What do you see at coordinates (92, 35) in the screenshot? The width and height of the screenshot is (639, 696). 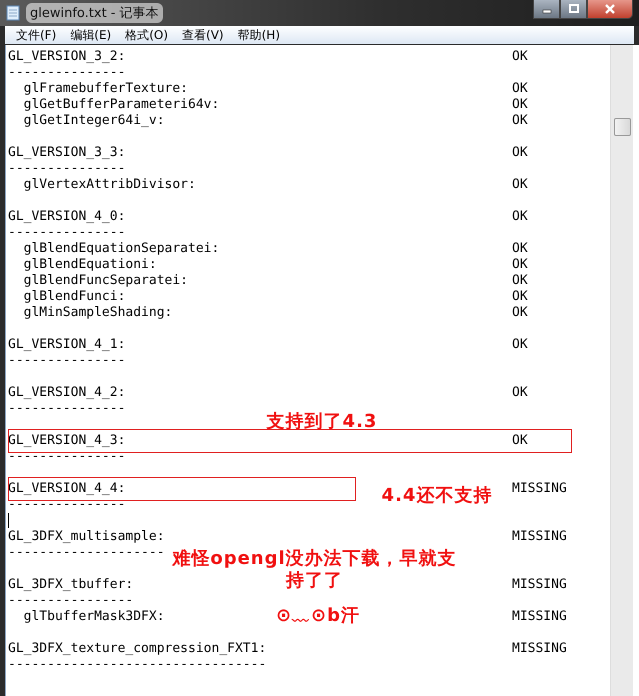 I see `menu-item: 编辑(E)` at bounding box center [92, 35].